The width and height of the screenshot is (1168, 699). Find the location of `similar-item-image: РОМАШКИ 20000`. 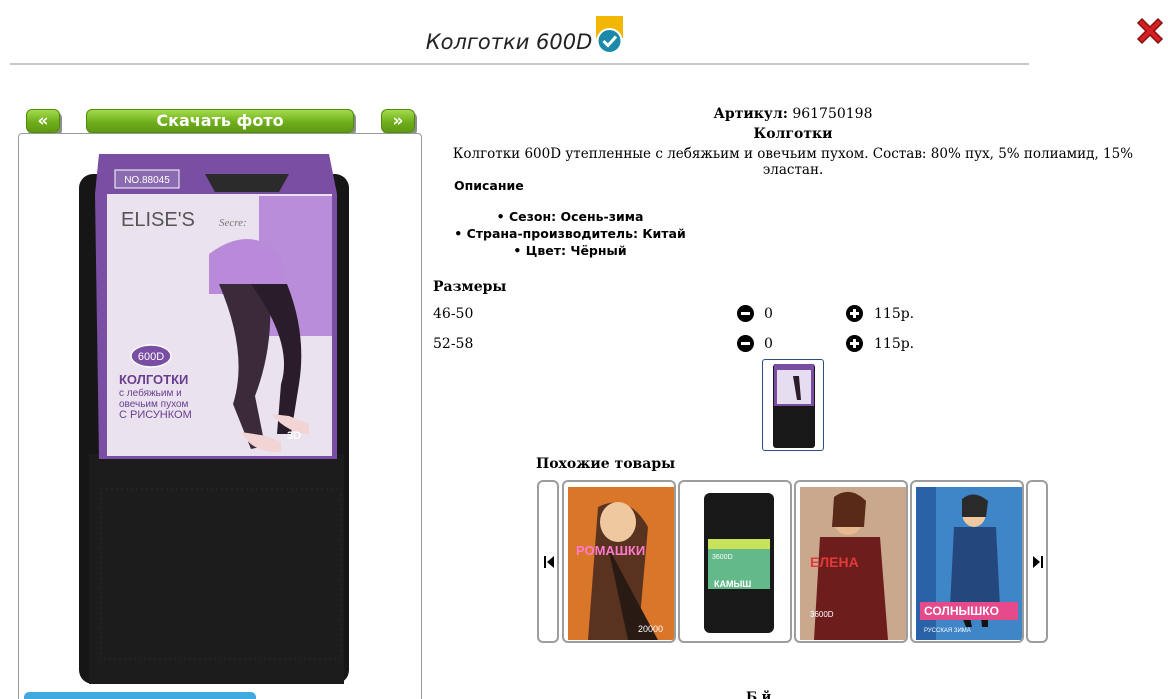

similar-item-image: РОМАШКИ 20000 is located at coordinates (621, 563).